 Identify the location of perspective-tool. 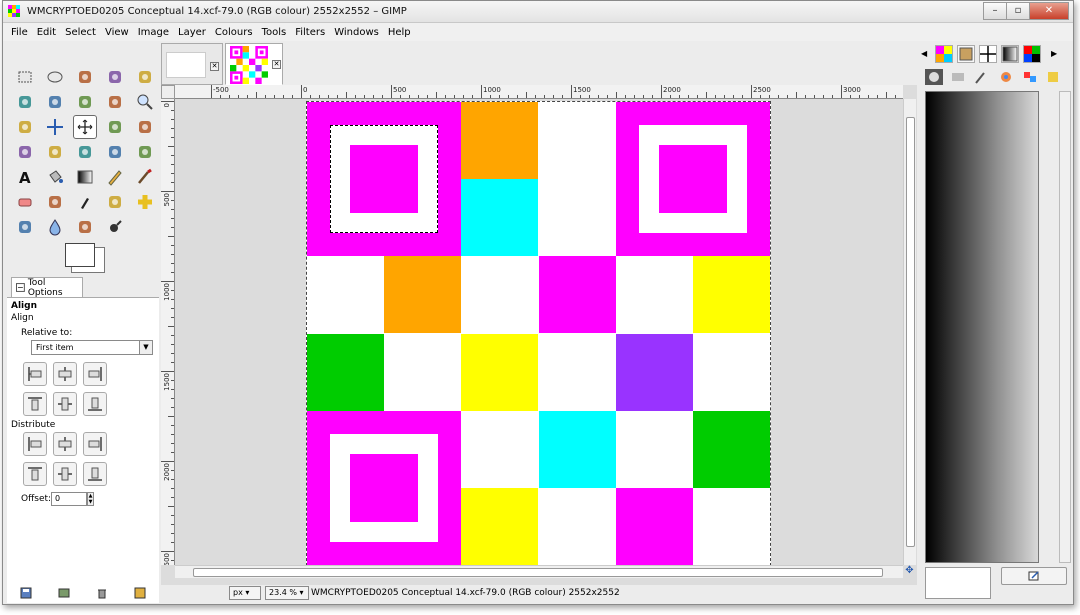
(85, 152).